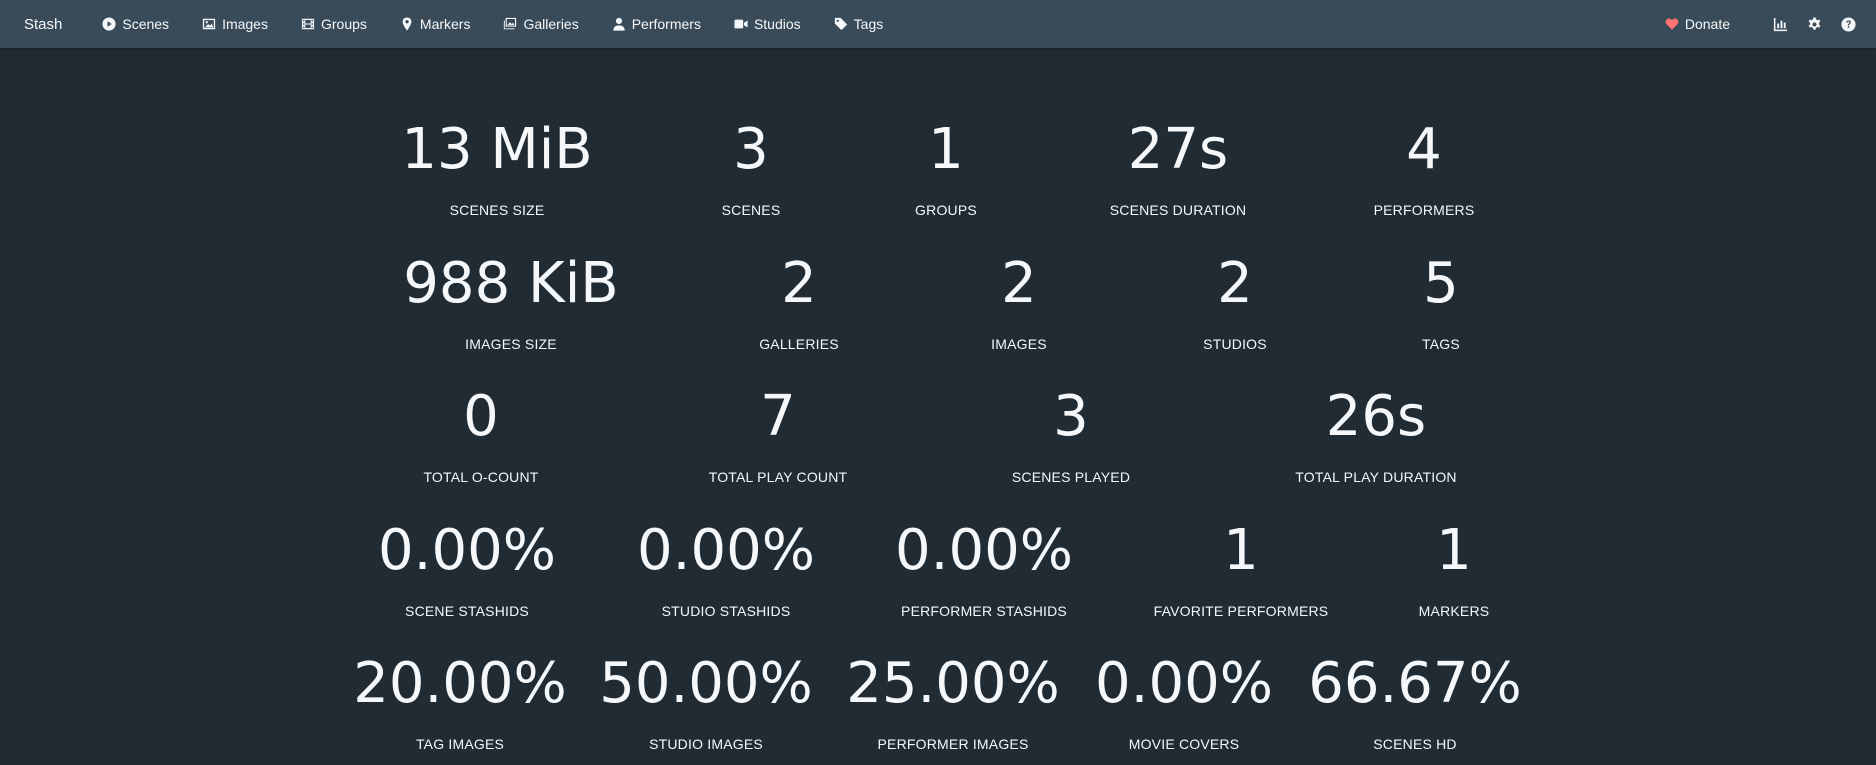 The image size is (1876, 765). I want to click on stat-total-play-count: 7 TOTAL PLAY COUNT, so click(778, 435).